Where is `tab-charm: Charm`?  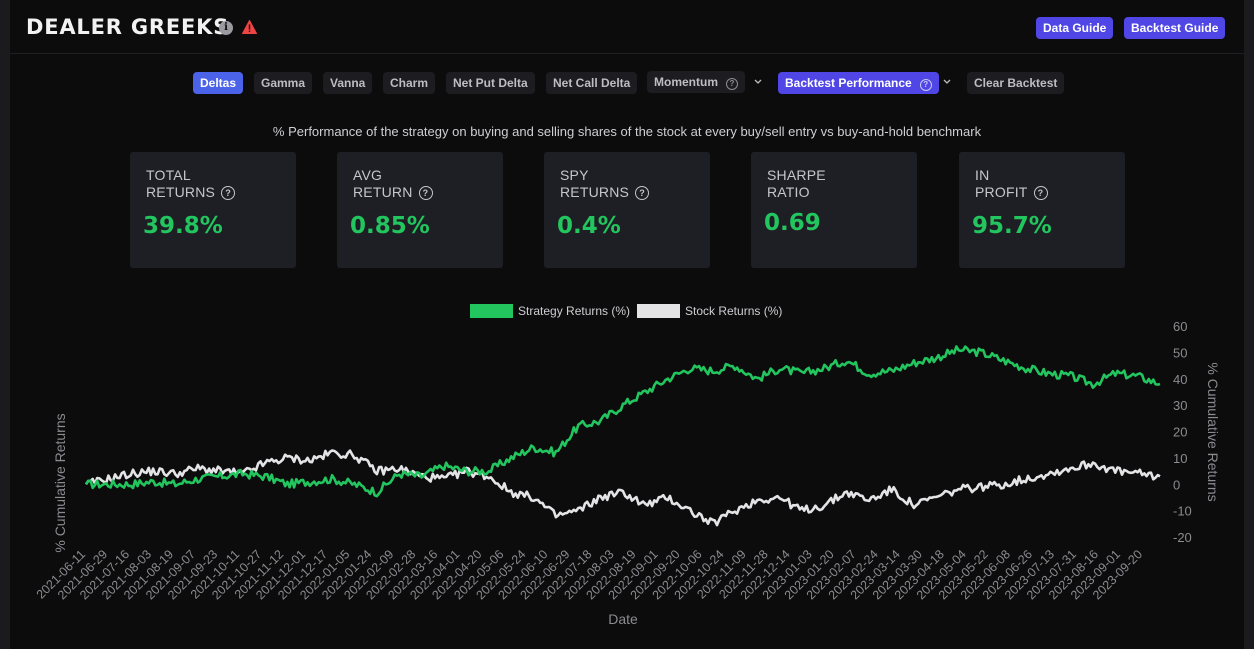 tab-charm: Charm is located at coordinates (409, 83).